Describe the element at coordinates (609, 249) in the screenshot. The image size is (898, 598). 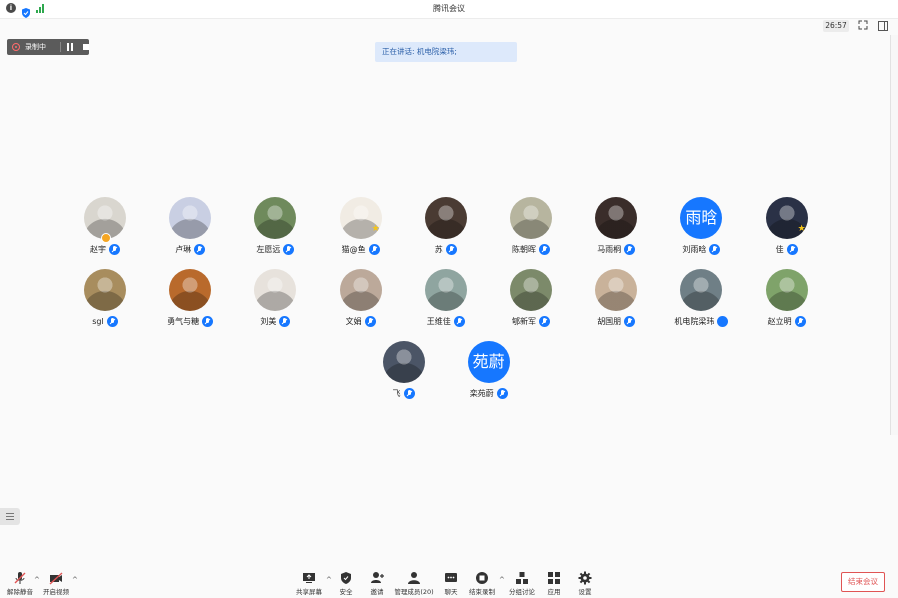
I see `participant-name: 马雨桐` at that location.